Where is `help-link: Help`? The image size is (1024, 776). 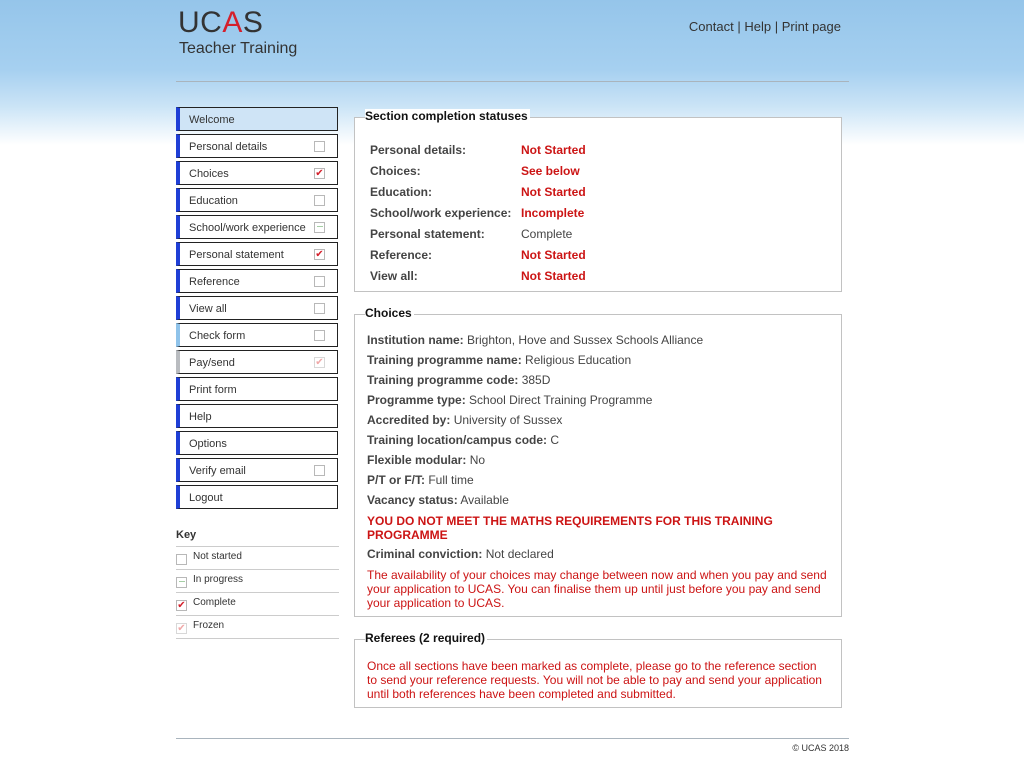 help-link: Help is located at coordinates (757, 26).